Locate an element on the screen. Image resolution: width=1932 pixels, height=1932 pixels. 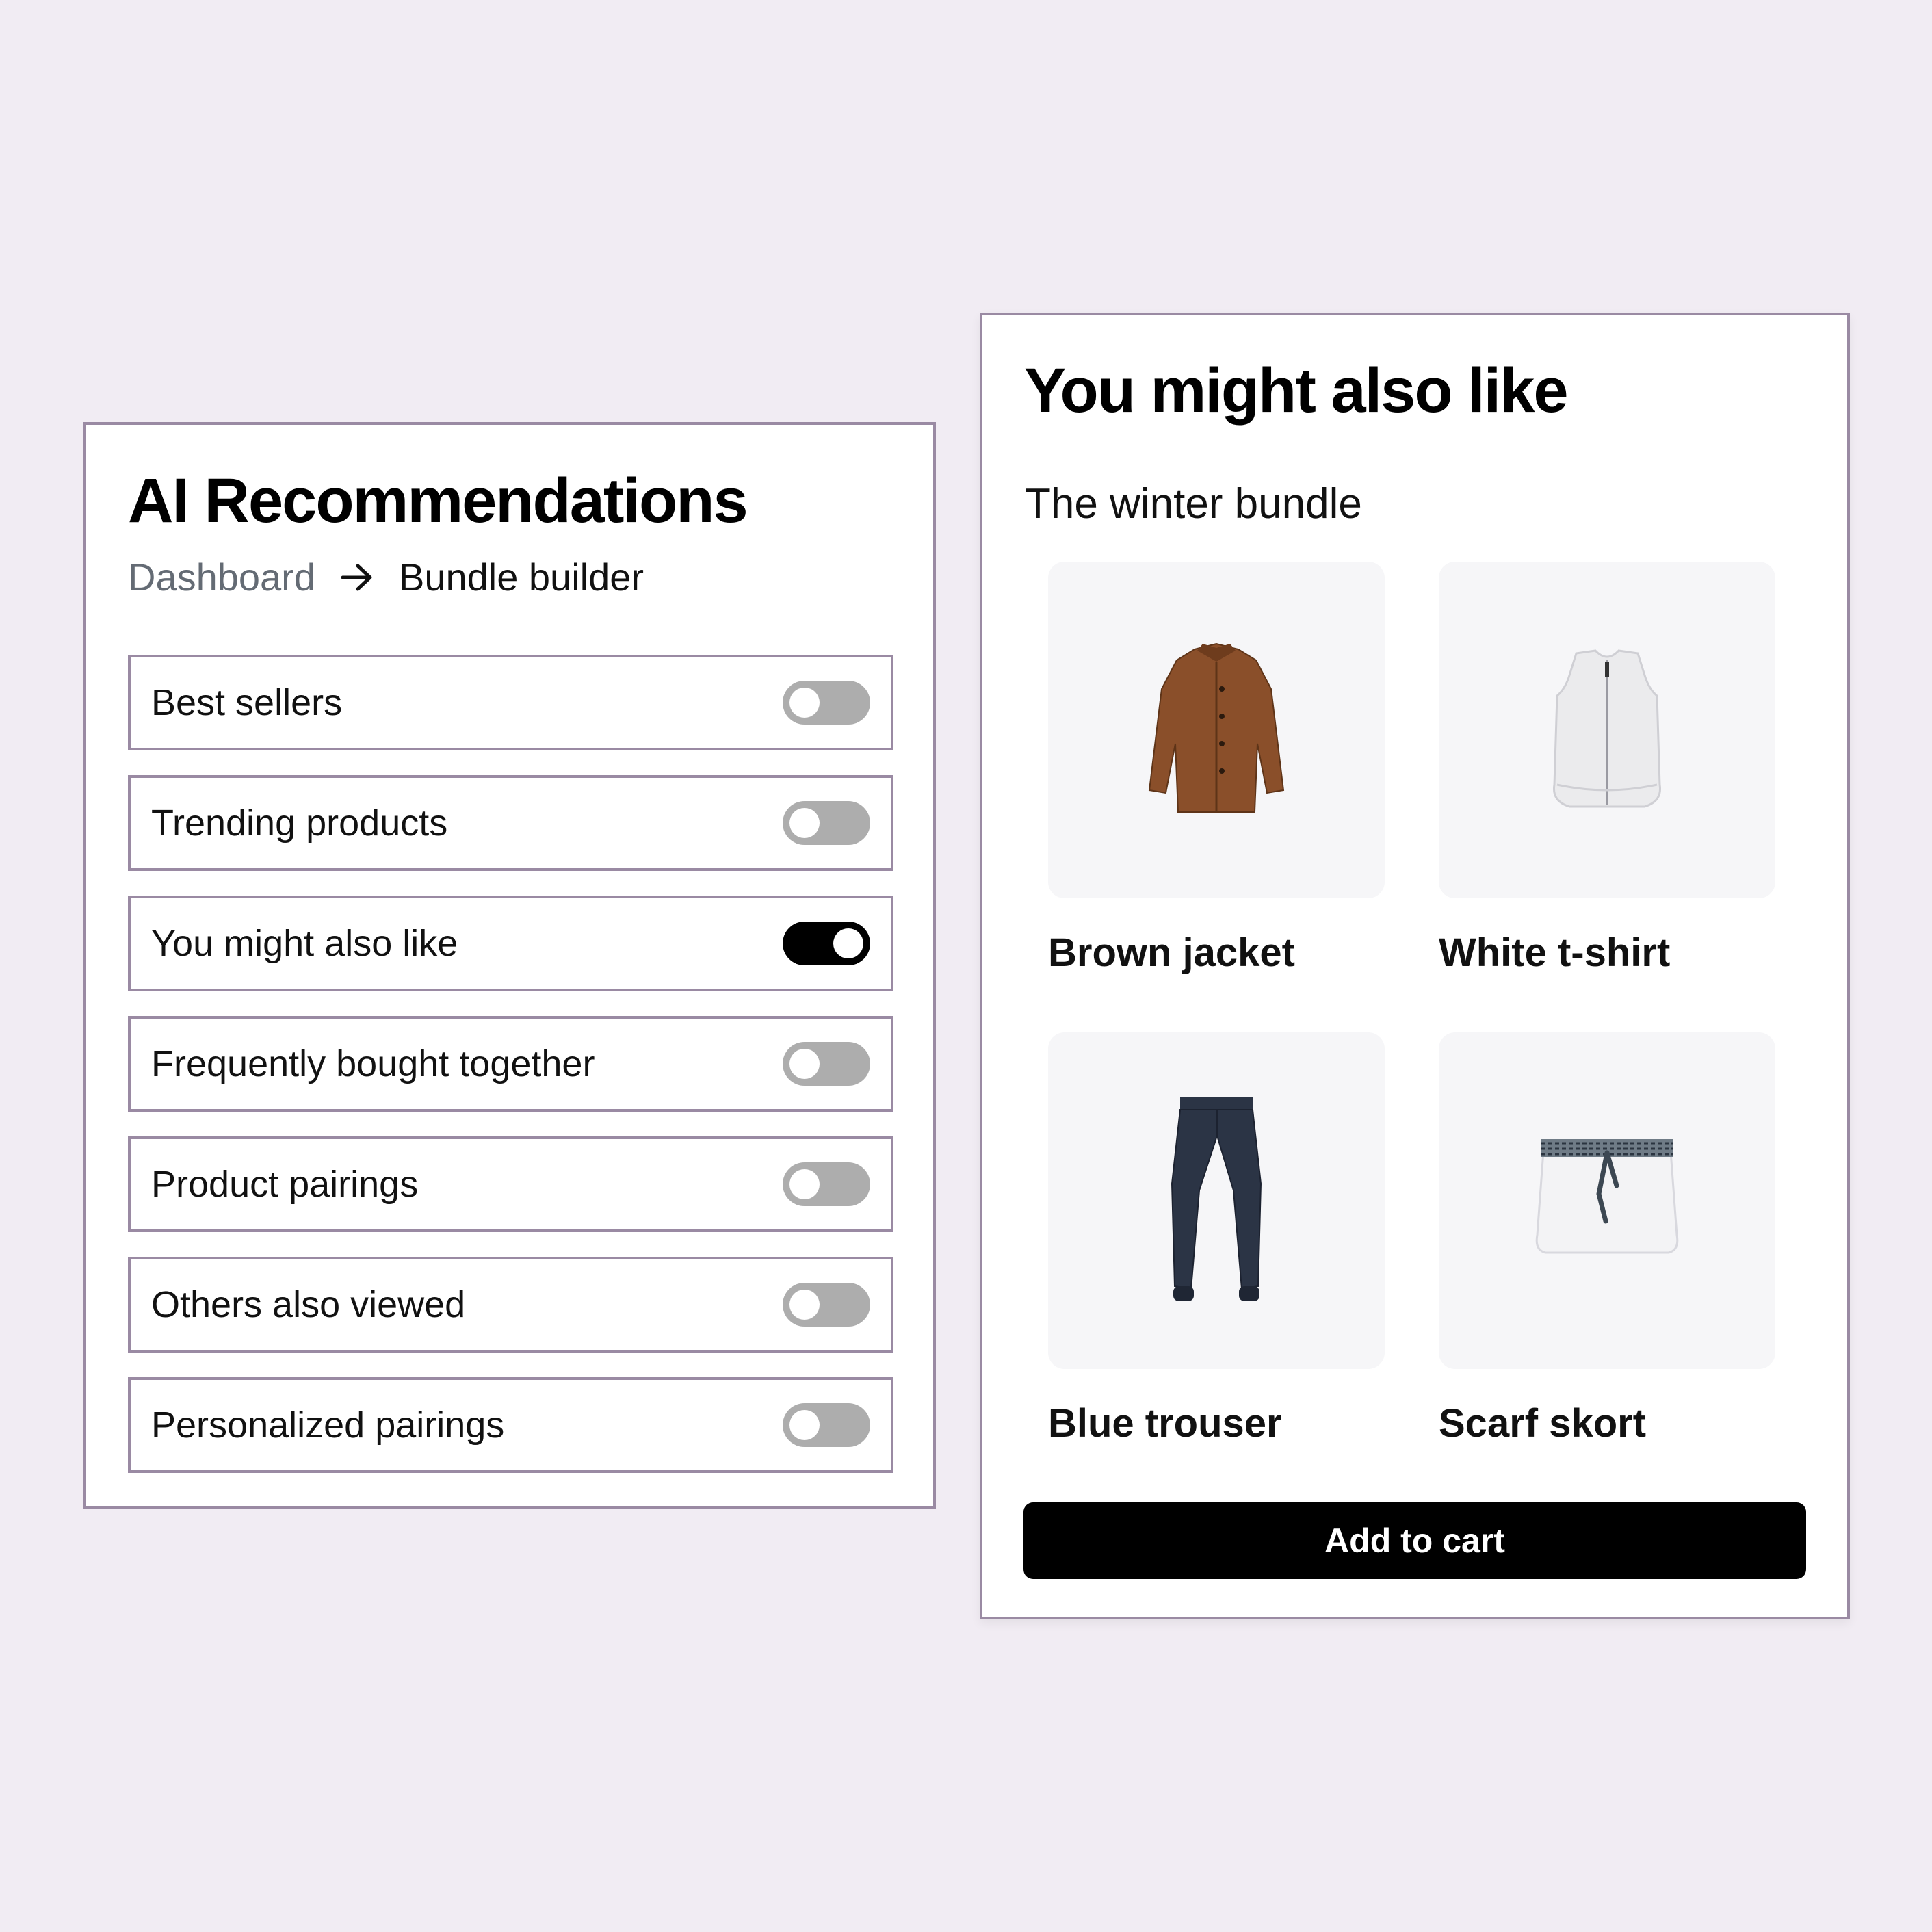
page-title: AI Recommendations is located at coordinates (438, 501).